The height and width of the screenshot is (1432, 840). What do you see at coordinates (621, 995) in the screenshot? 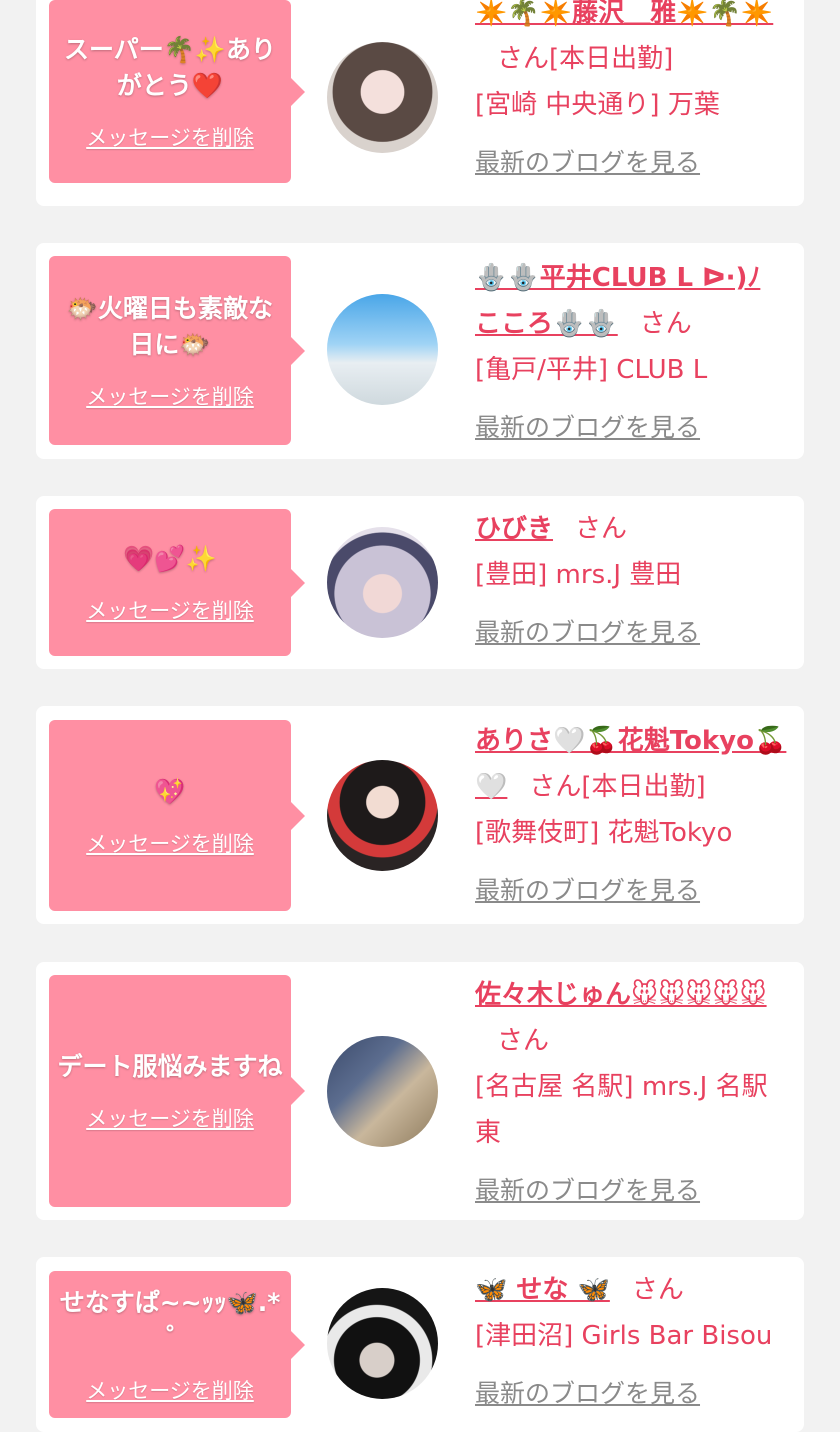
I see `cast-name-link: 佐々木じゅん🐭🐭🐭🐭🐭` at bounding box center [621, 995].